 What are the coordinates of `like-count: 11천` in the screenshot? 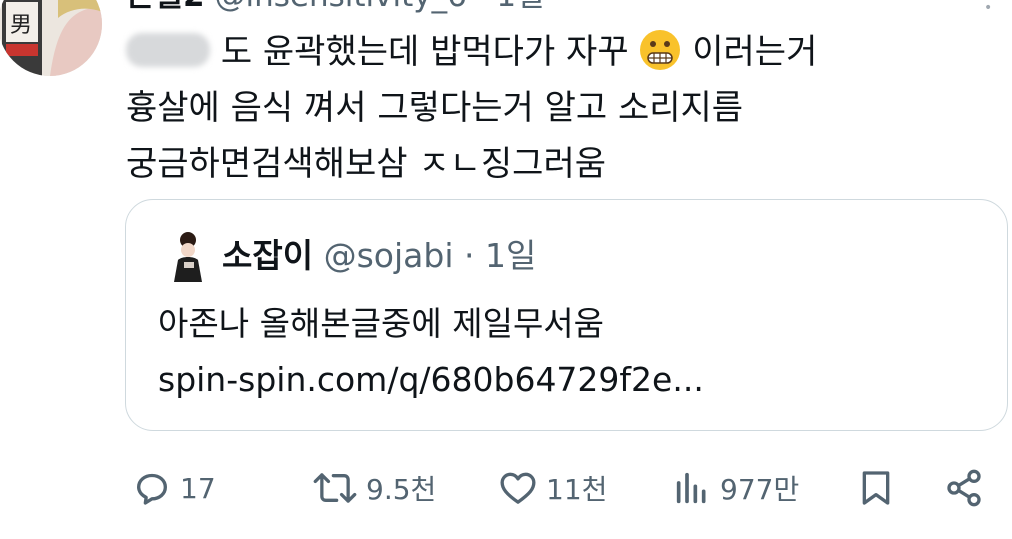 It's located at (577, 489).